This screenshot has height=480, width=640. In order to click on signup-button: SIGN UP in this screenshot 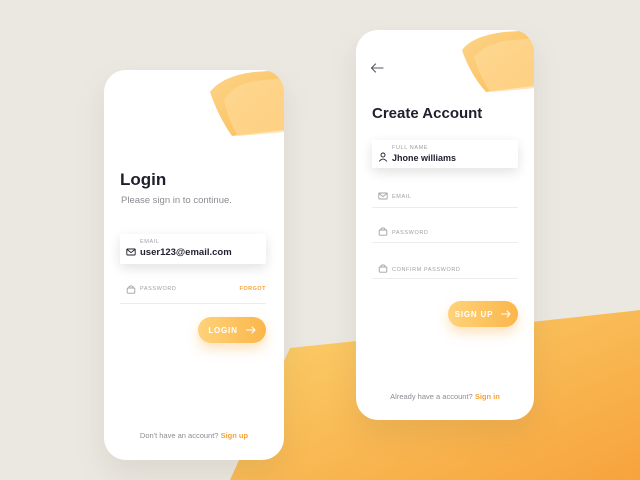, I will do `click(483, 314)`.